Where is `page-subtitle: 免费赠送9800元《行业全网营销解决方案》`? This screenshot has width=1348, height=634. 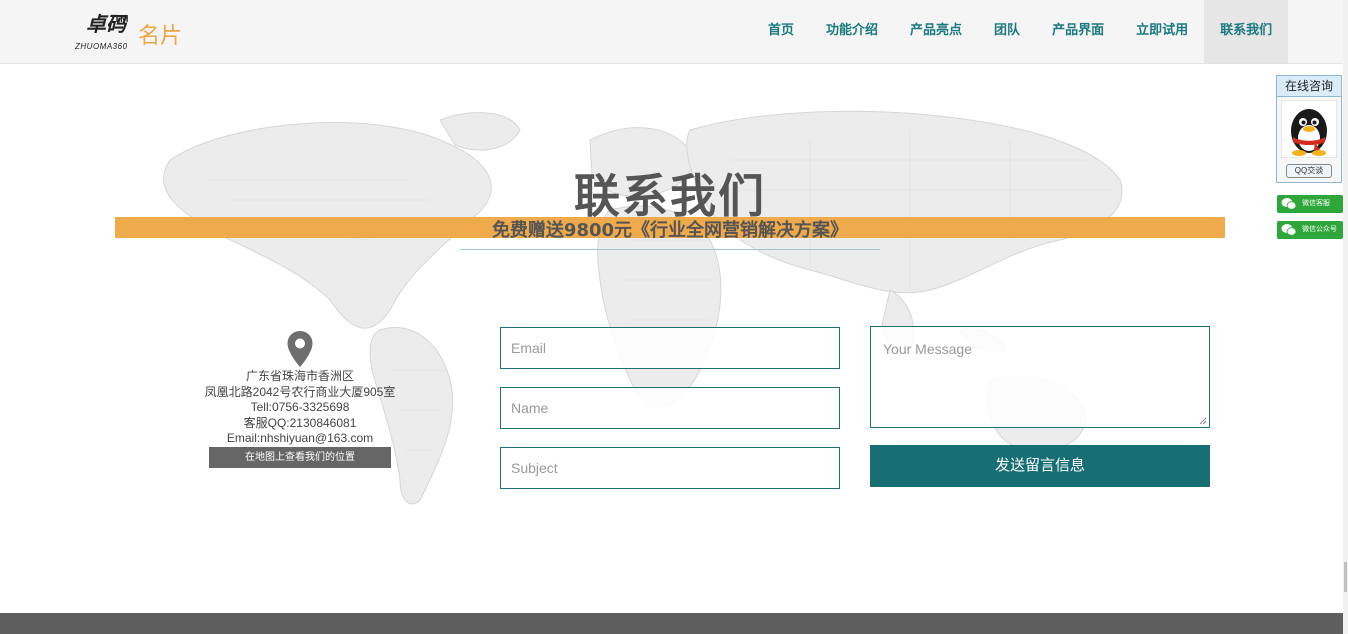 page-subtitle: 免费赠送9800元《行业全网营销解决方案》 is located at coordinates (670, 230).